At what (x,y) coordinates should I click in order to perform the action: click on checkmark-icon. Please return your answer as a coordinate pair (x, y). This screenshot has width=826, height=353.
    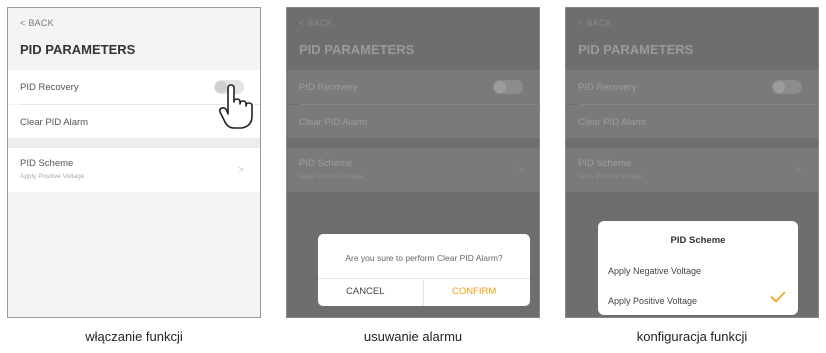
    Looking at the image, I should click on (778, 297).